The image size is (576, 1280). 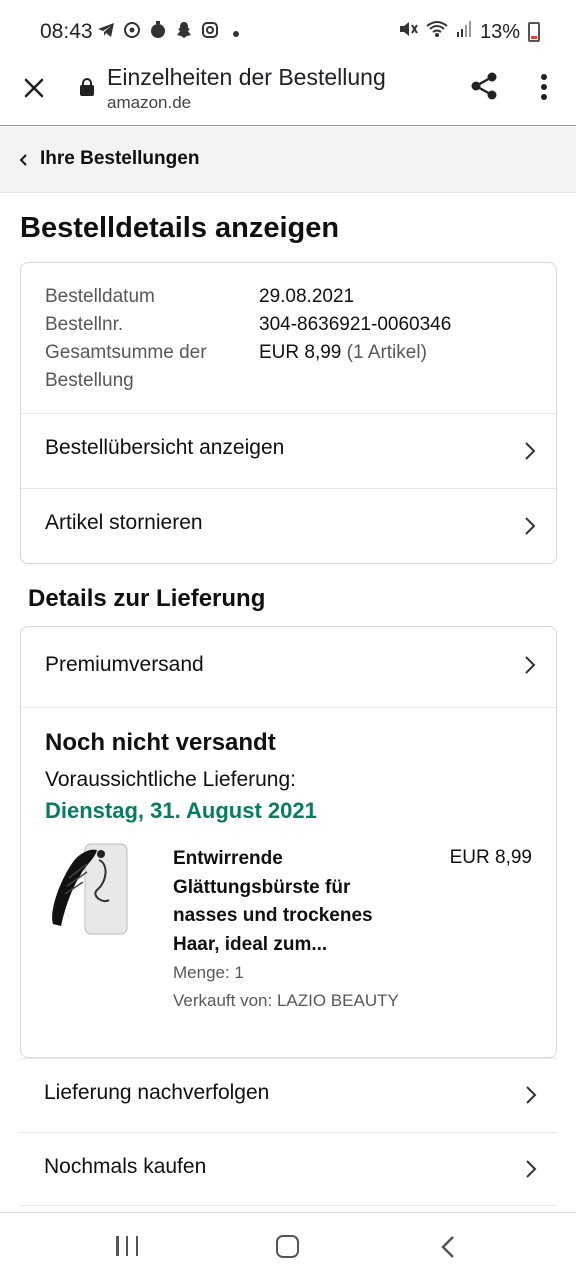 I want to click on lock-icon, so click(x=87, y=87).